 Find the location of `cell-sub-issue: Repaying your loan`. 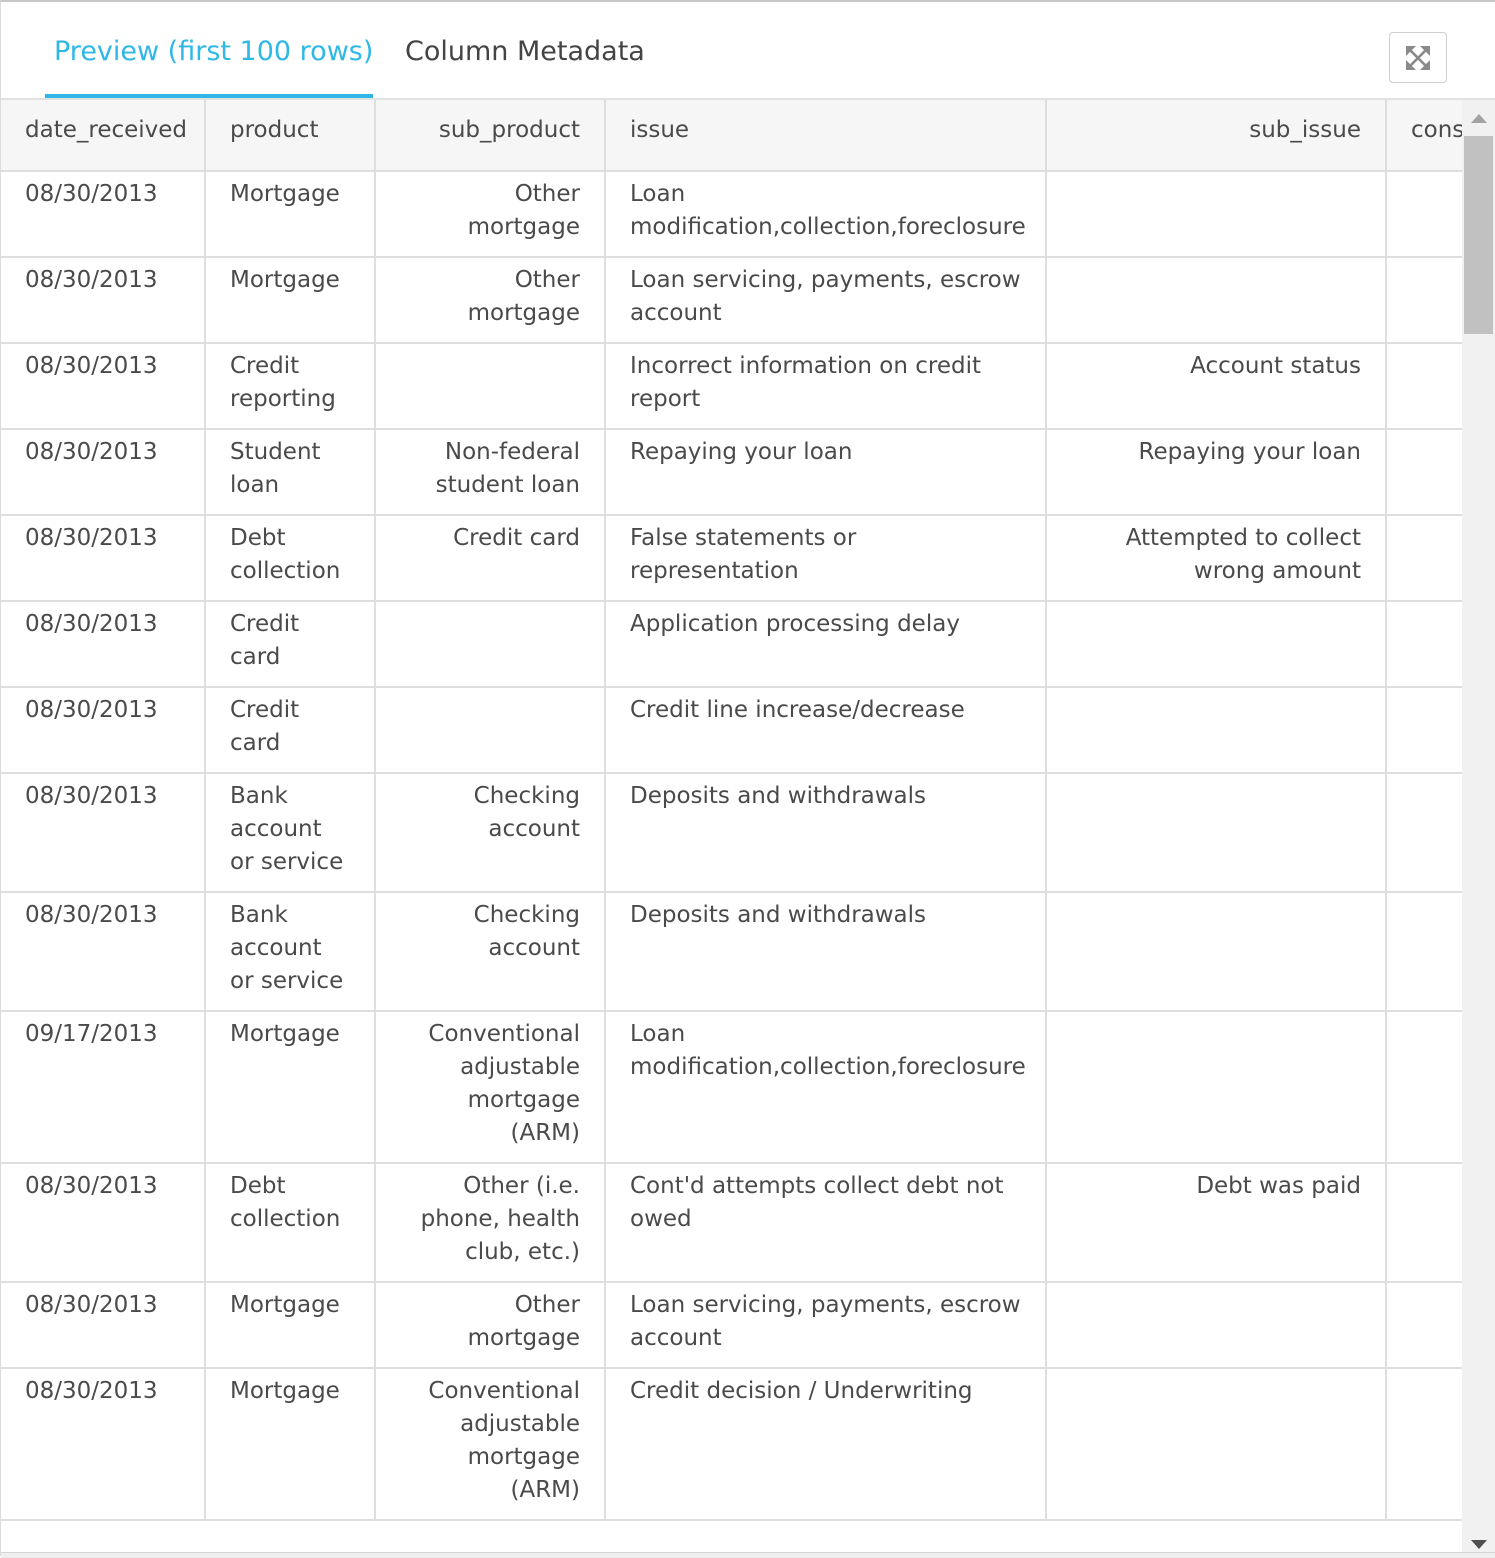

cell-sub-issue: Repaying your loan is located at coordinates (1216, 472).